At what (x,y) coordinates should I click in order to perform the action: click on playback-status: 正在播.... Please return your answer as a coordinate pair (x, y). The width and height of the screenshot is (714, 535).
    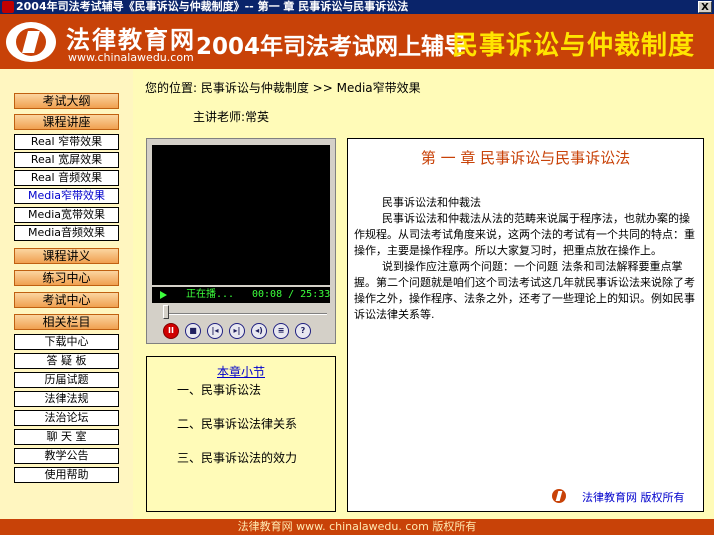
    Looking at the image, I should click on (210, 294).